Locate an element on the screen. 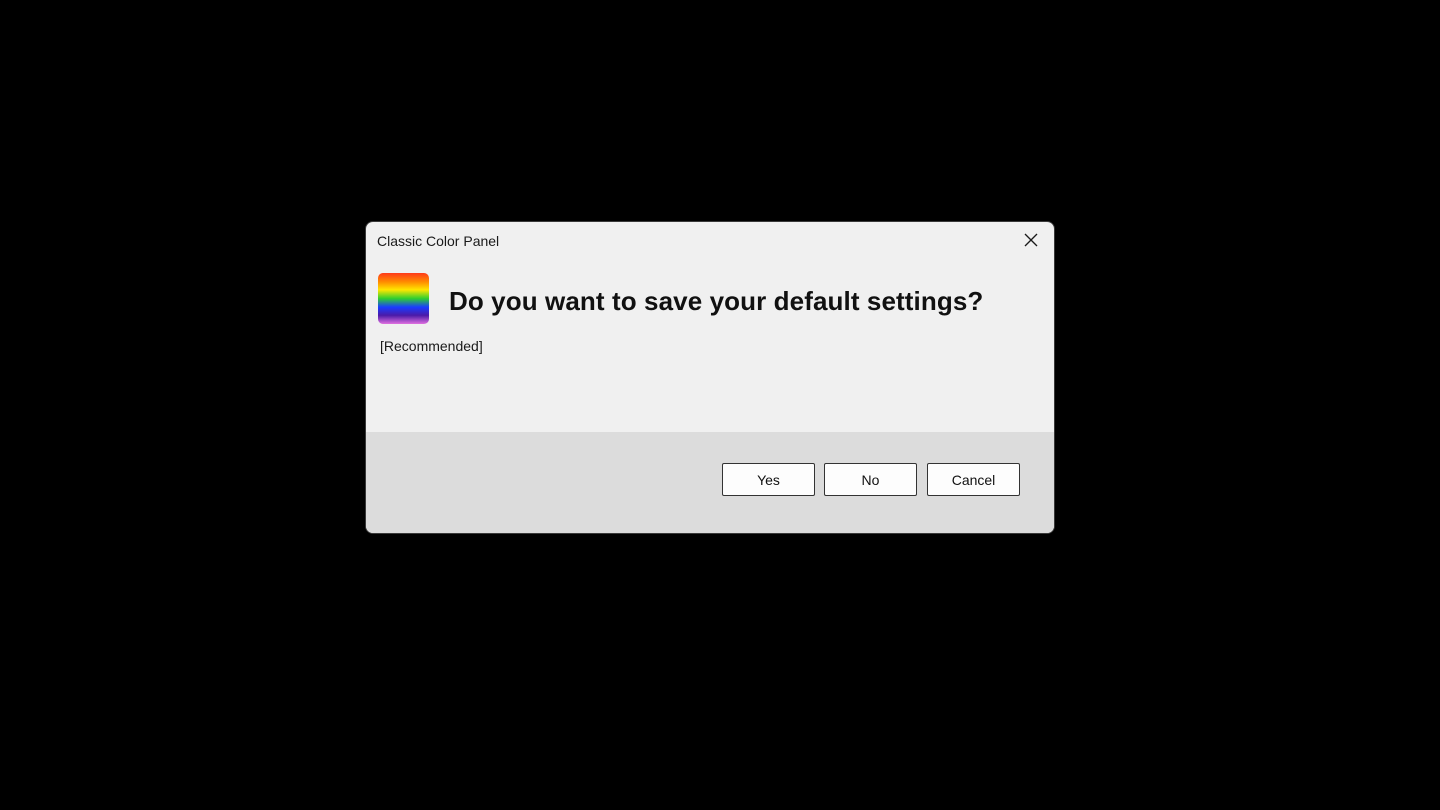 The image size is (1440, 810). recommended-label: [Recommended] is located at coordinates (431, 346).